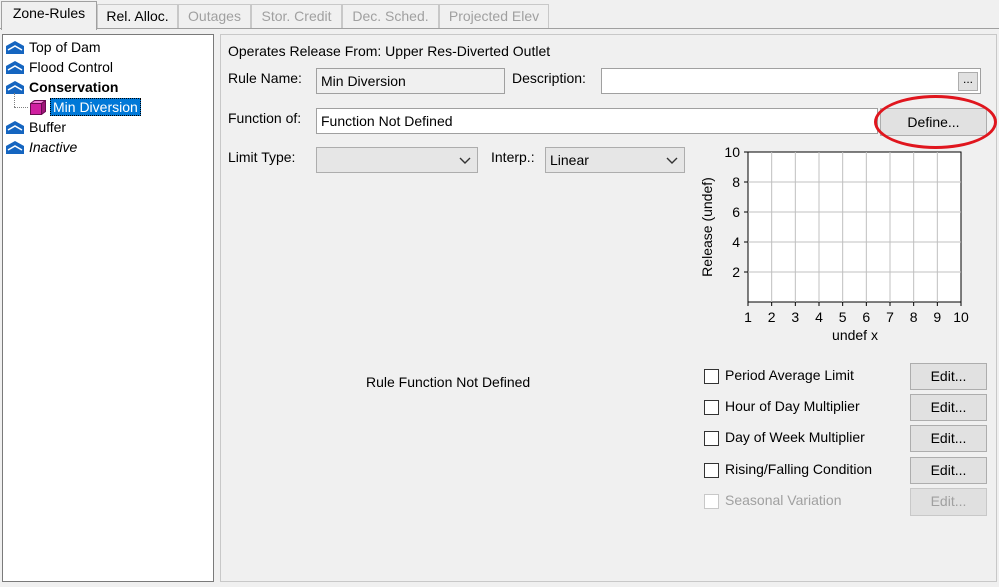 This screenshot has width=999, height=587. Describe the element at coordinates (53, 147) in the screenshot. I see `tree-item-label: Inactive` at that location.